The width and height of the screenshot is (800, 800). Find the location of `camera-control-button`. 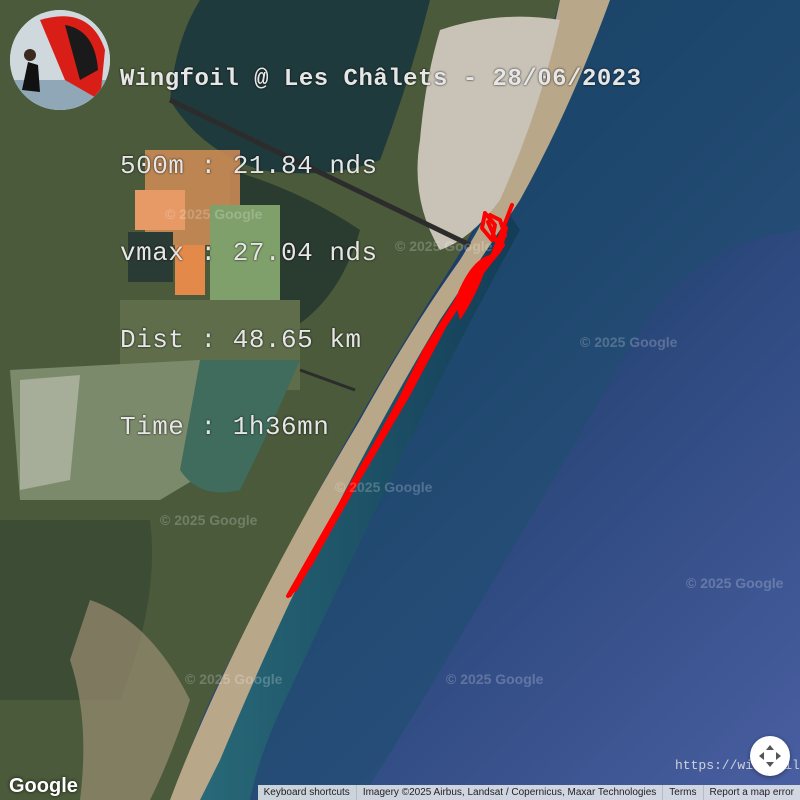

camera-control-button is located at coordinates (770, 756).